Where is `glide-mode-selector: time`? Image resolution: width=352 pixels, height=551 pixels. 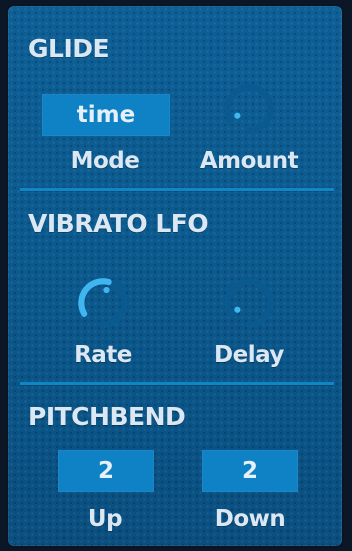
glide-mode-selector: time is located at coordinates (106, 115).